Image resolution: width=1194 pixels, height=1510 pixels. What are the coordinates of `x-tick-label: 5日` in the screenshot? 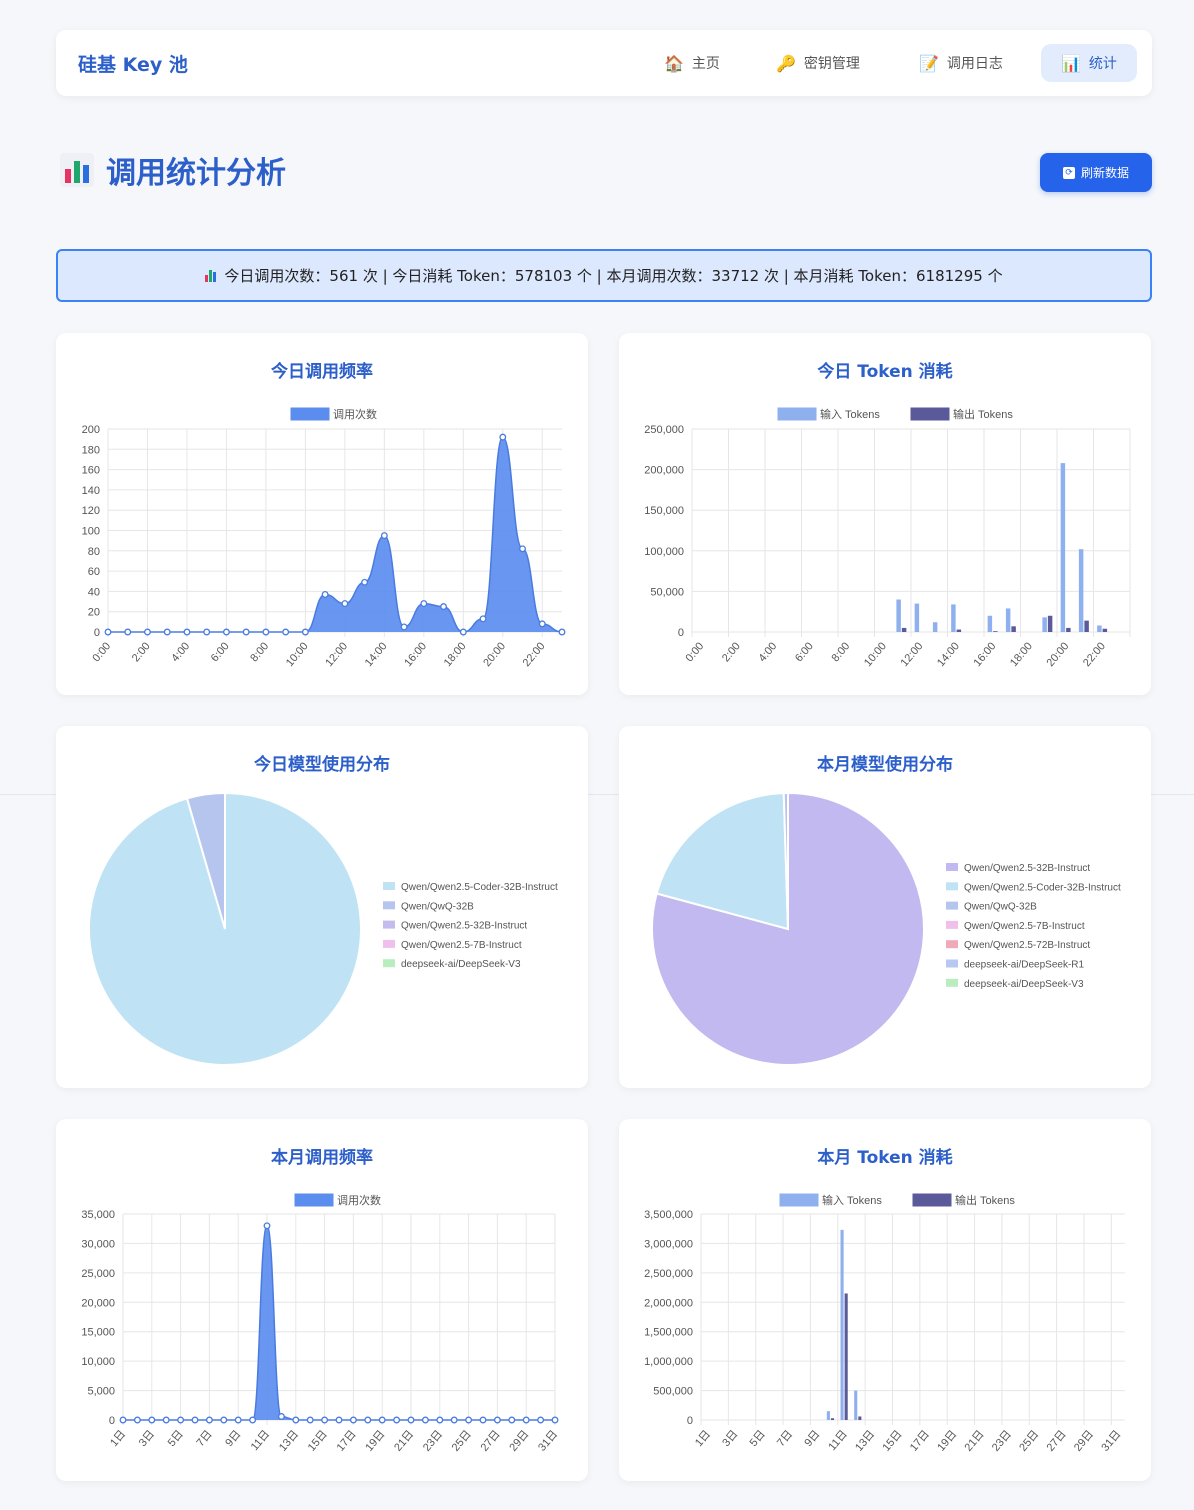 It's located at (176, 1438).